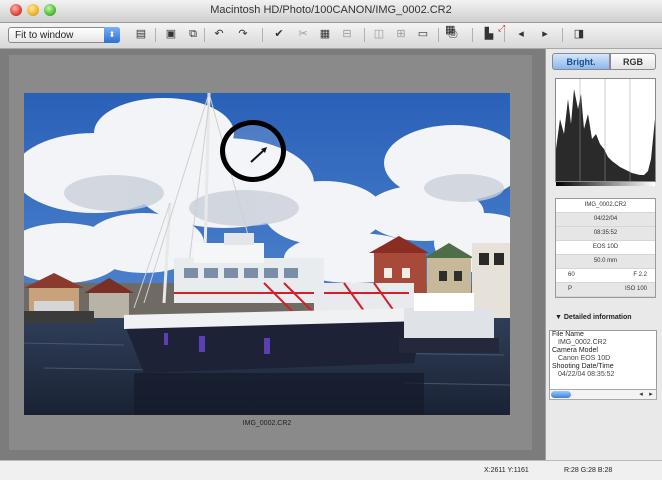  I want to click on title-bar: Macintosh HD/Photo/100CANON/IMG_0002.CR2, so click(331, 11).